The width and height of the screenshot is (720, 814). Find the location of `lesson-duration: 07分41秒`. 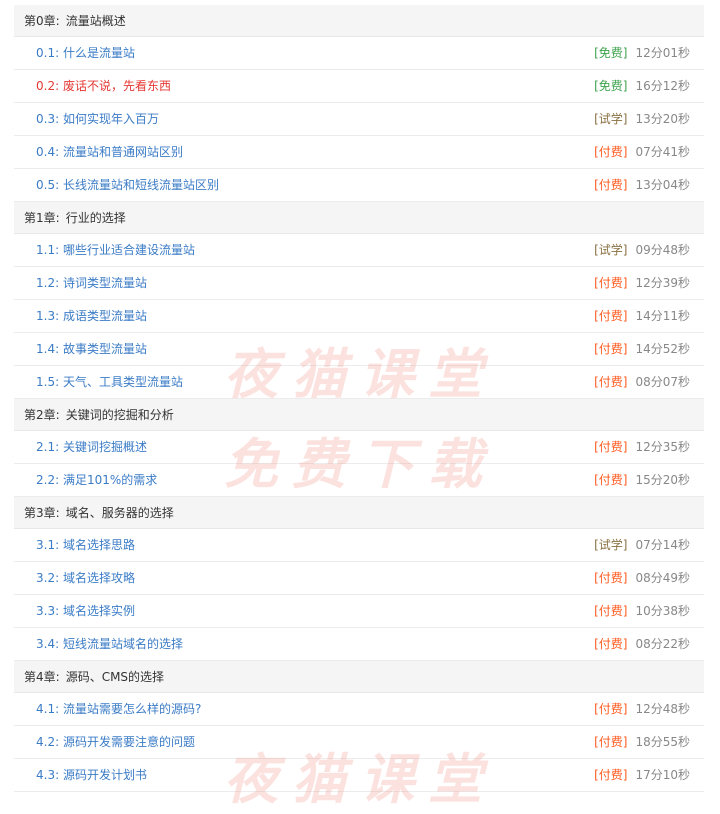

lesson-duration: 07分41秒 is located at coordinates (662, 152).